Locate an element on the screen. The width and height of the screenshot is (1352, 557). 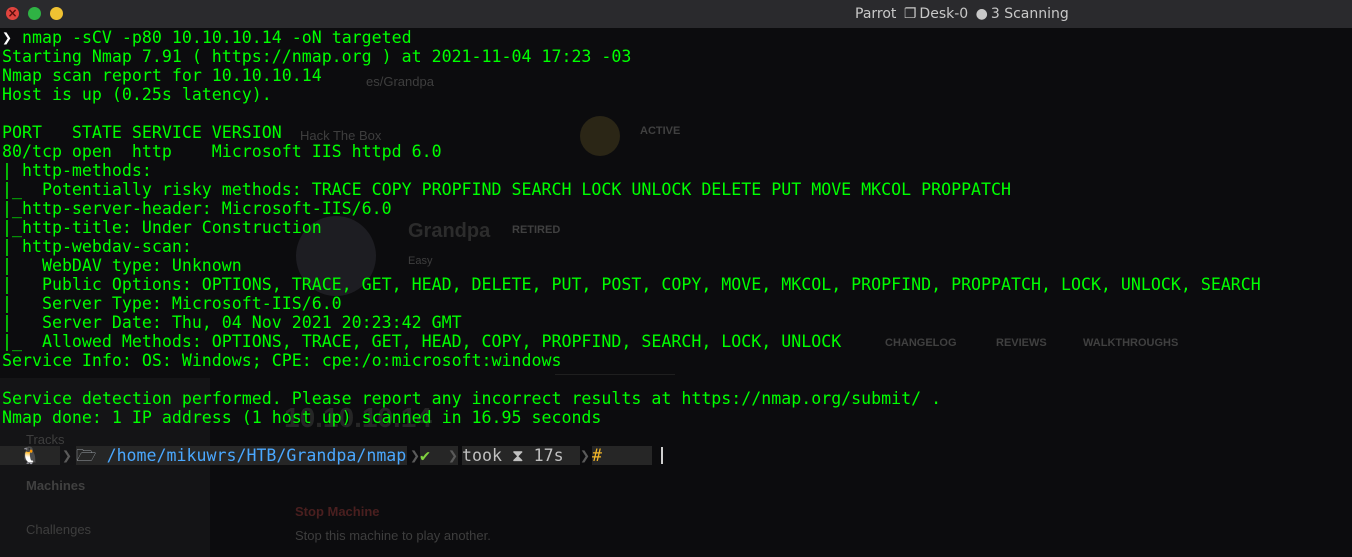
minimize-window-button is located at coordinates (56, 13).